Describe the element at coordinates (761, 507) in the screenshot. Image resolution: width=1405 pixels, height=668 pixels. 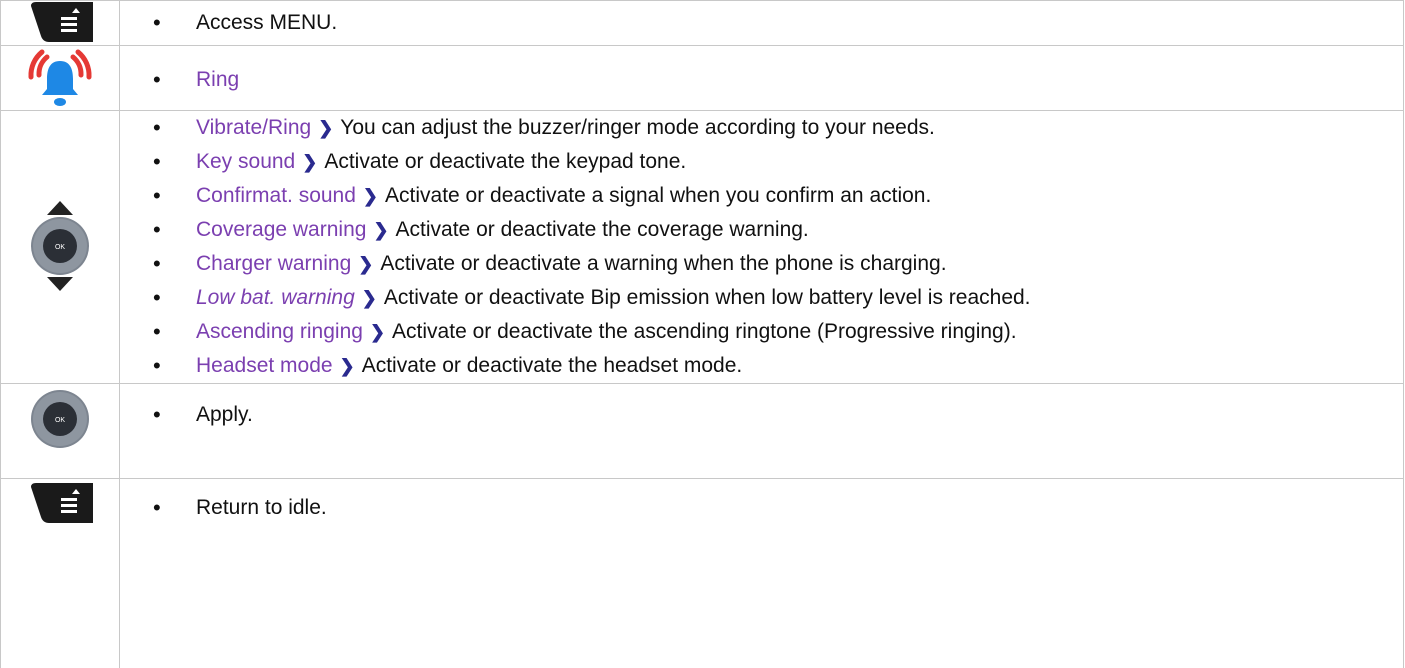
I see `list-item: Return to idle.` at that location.